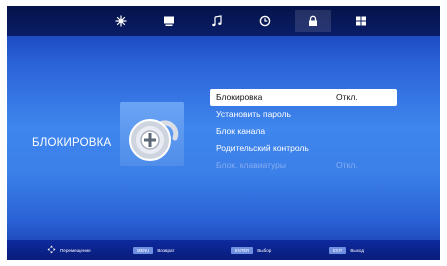 The image size is (447, 266). What do you see at coordinates (242, 250) in the screenshot?
I see `enter-key: ENTER` at bounding box center [242, 250].